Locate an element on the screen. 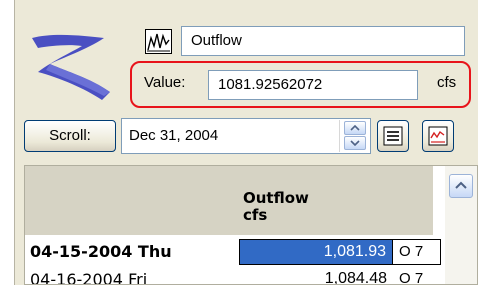 Image resolution: width=478 pixels, height=285 pixels. scroll-date-field: Dec 31, 2004 is located at coordinates (246, 136).